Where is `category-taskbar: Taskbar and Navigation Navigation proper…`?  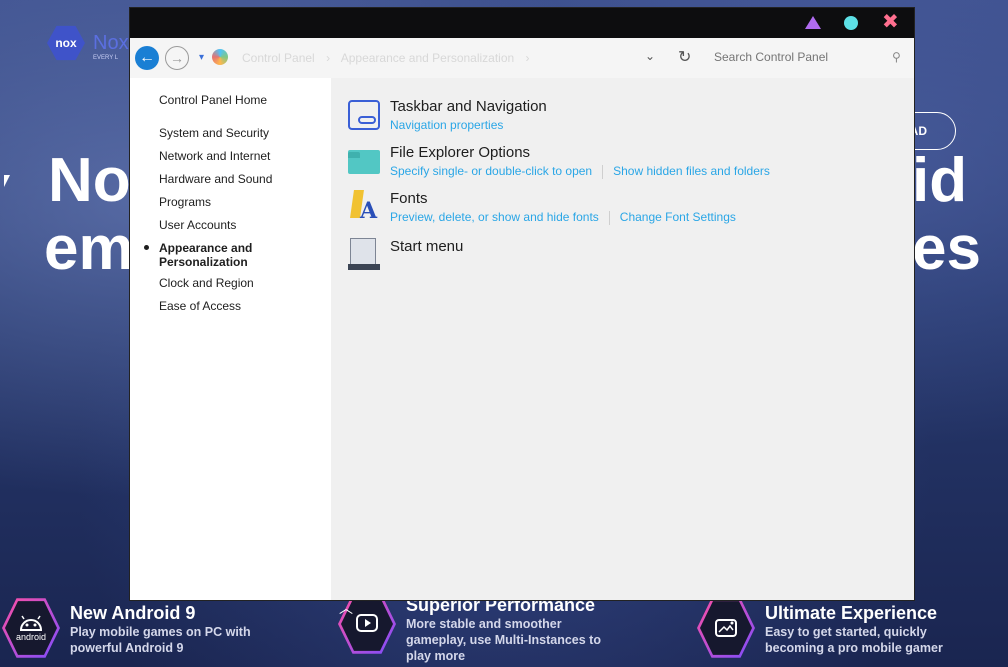 category-taskbar: Taskbar and Navigation Navigation proper… is located at coordinates (447, 115).